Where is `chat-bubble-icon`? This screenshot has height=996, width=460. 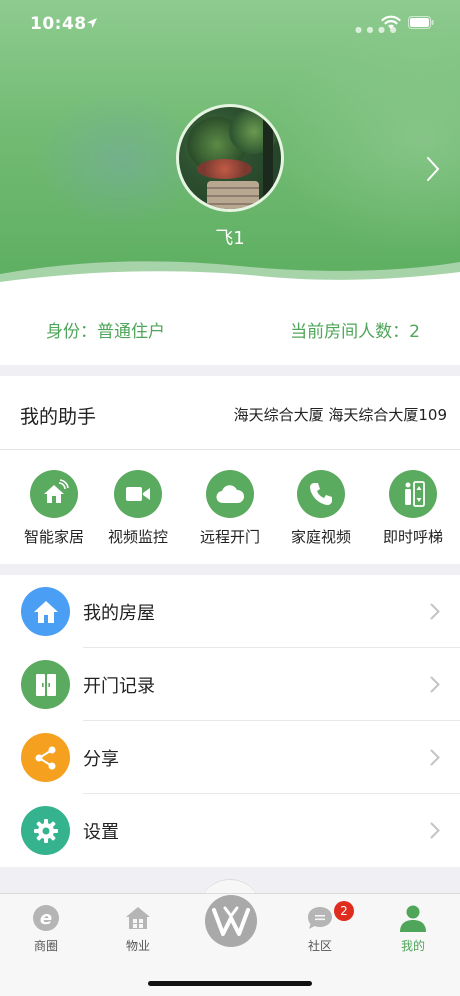
chat-bubble-icon is located at coordinates (320, 918).